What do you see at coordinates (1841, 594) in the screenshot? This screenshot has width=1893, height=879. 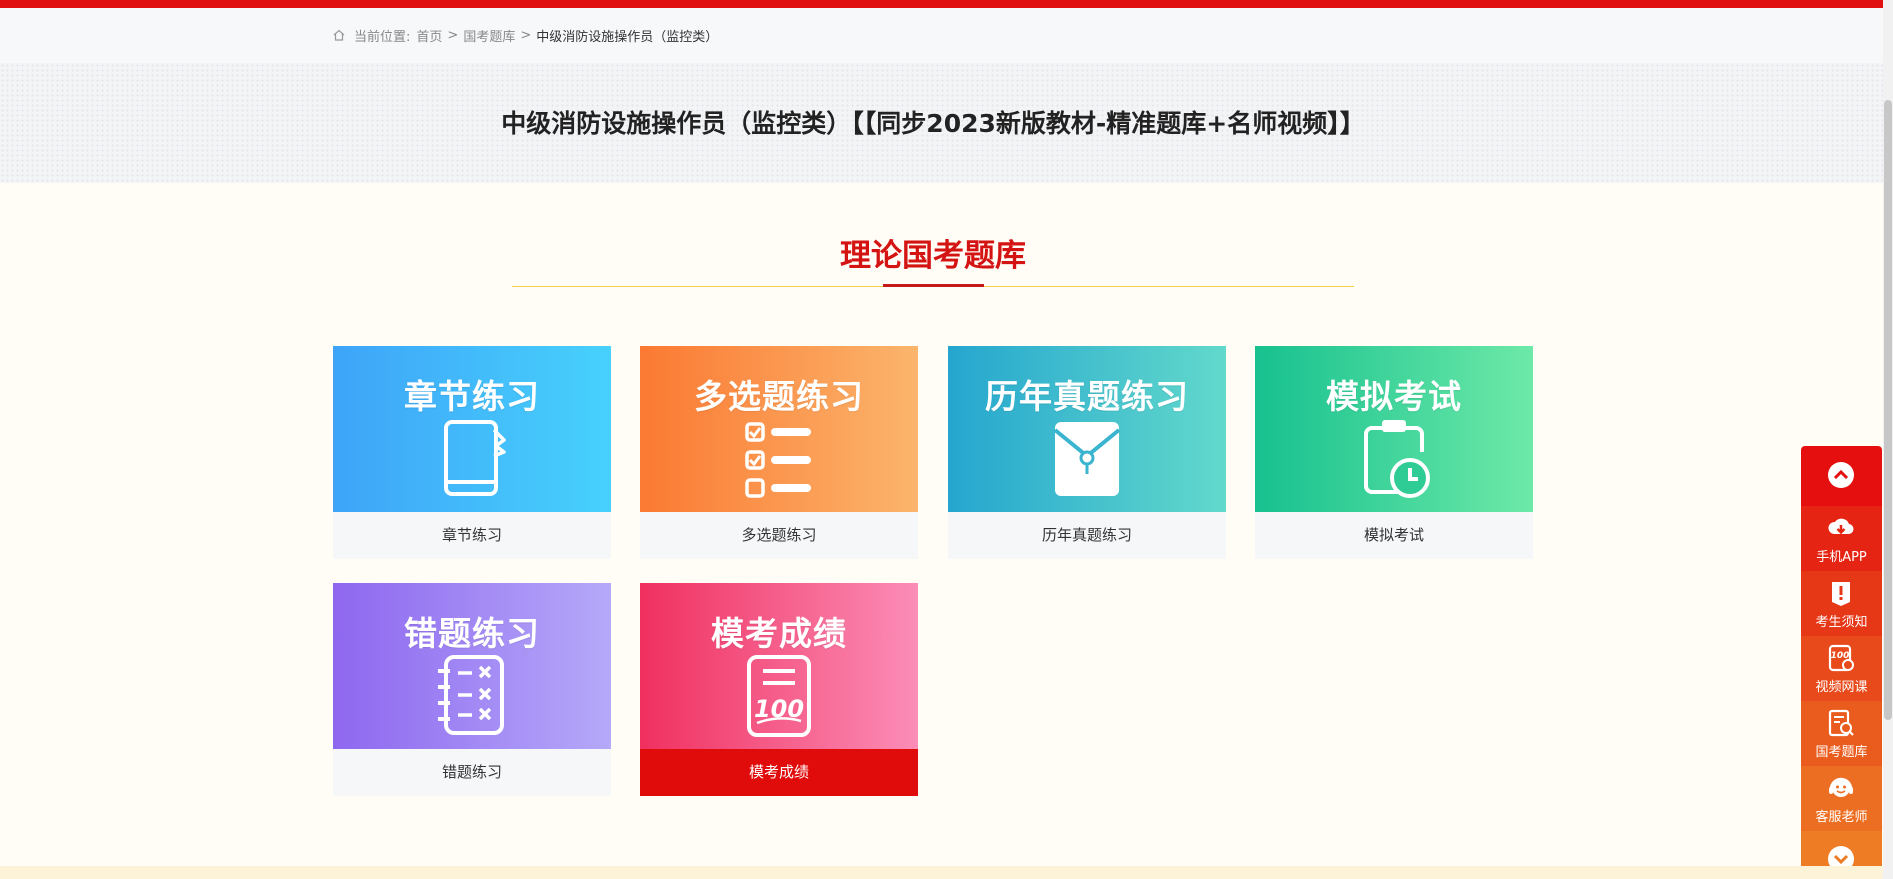 I see `notice-icon` at bounding box center [1841, 594].